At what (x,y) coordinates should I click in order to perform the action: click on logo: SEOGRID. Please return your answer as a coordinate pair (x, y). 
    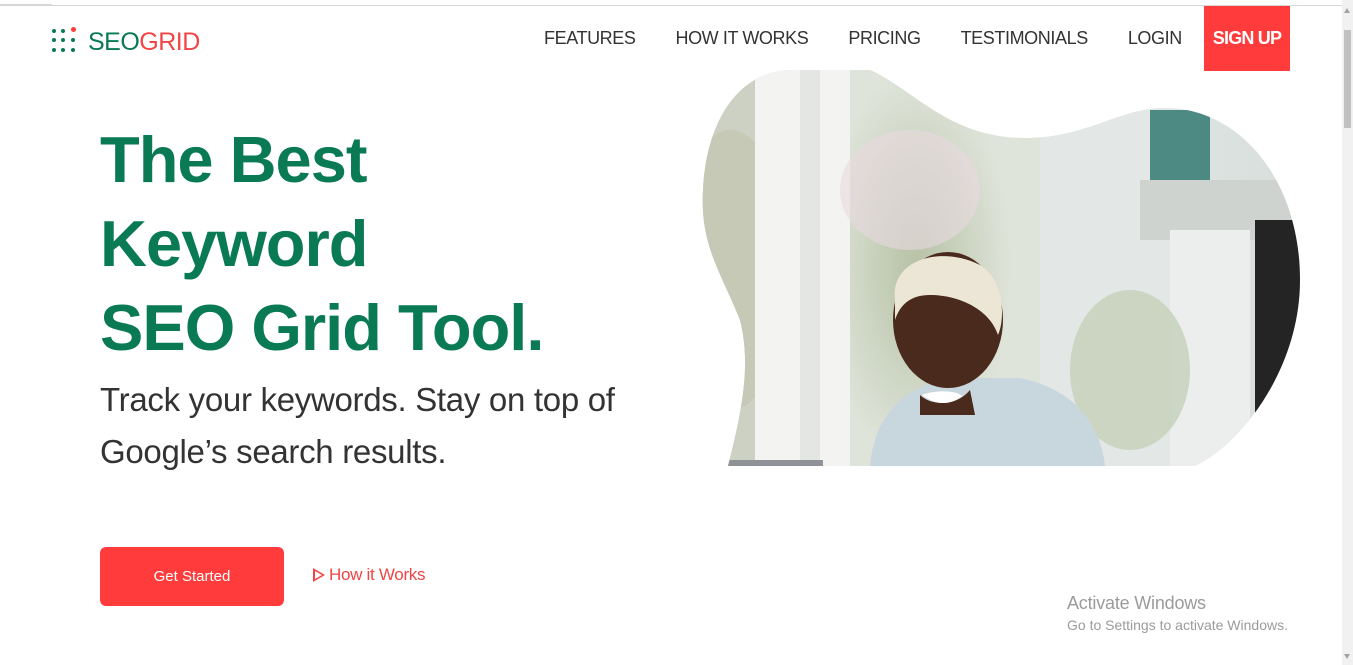
    Looking at the image, I should click on (125, 42).